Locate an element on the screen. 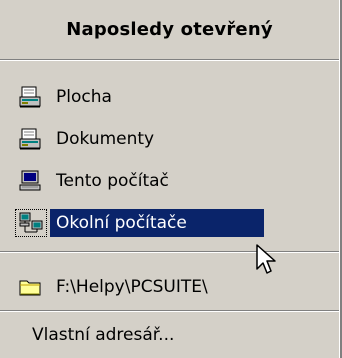  network-icon is located at coordinates (31, 223).